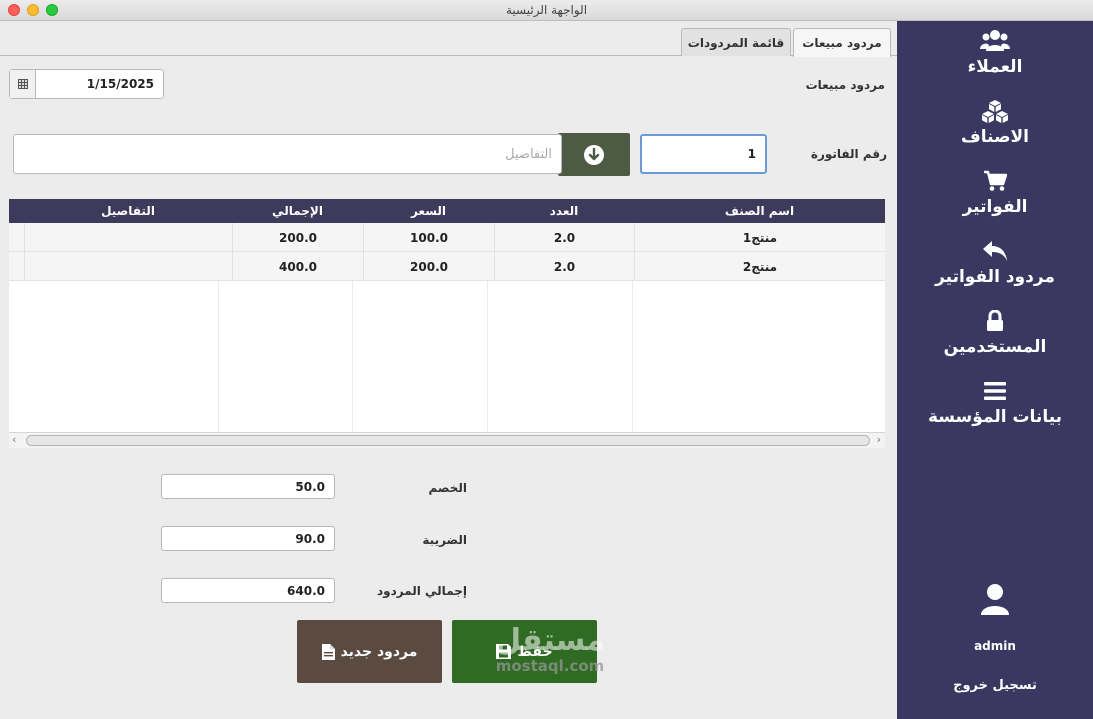 This screenshot has width=1093, height=719. Describe the element at coordinates (444, 540) in the screenshot. I see `tax-label: الضريبة` at that location.